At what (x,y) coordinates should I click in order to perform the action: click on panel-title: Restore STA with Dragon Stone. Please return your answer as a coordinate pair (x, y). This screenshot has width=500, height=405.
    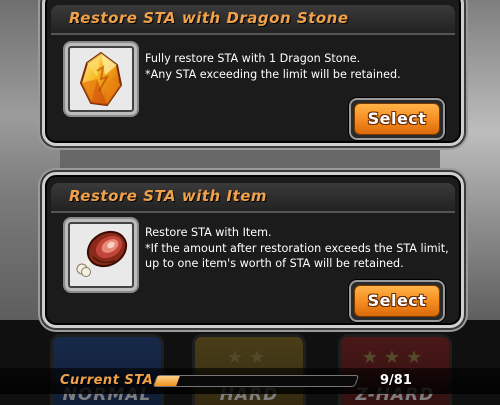
    Looking at the image, I should click on (209, 18).